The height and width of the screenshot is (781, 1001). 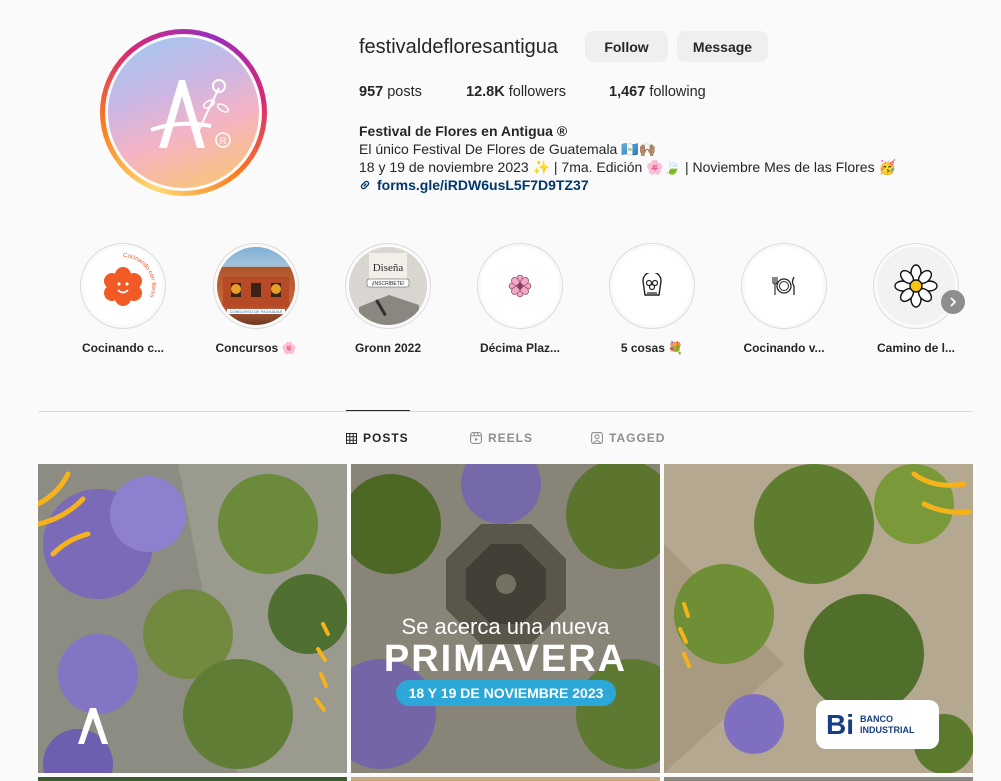 I want to click on highlight-label: Gronn 2022, so click(x=388, y=348).